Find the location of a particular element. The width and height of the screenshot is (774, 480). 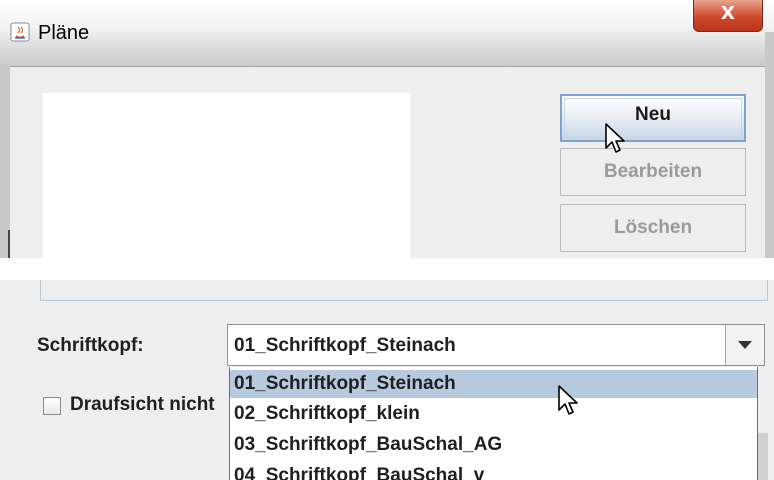

edit-button: Bearbeiten is located at coordinates (653, 172).